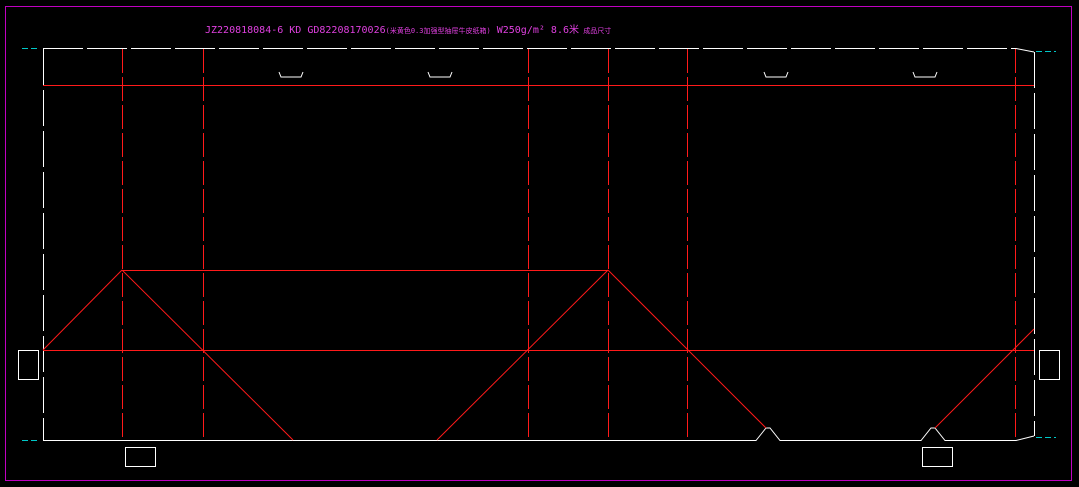  Describe the element at coordinates (937, 457) in the screenshot. I see `bottom-tab-right` at that location.